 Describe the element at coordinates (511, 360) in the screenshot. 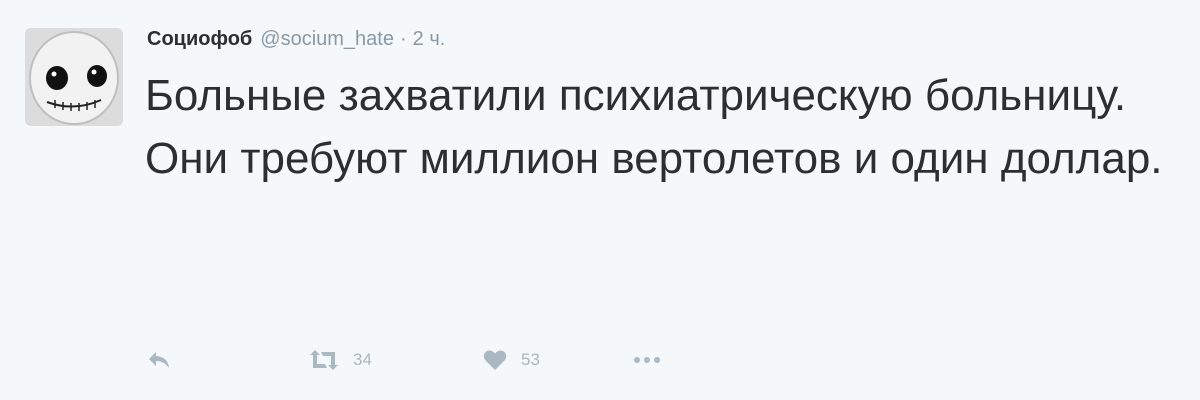

I see `like-button: 53` at that location.